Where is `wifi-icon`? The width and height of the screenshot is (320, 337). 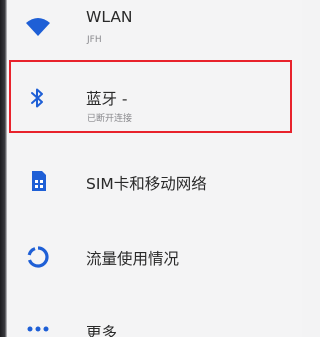 wifi-icon is located at coordinates (38, 27).